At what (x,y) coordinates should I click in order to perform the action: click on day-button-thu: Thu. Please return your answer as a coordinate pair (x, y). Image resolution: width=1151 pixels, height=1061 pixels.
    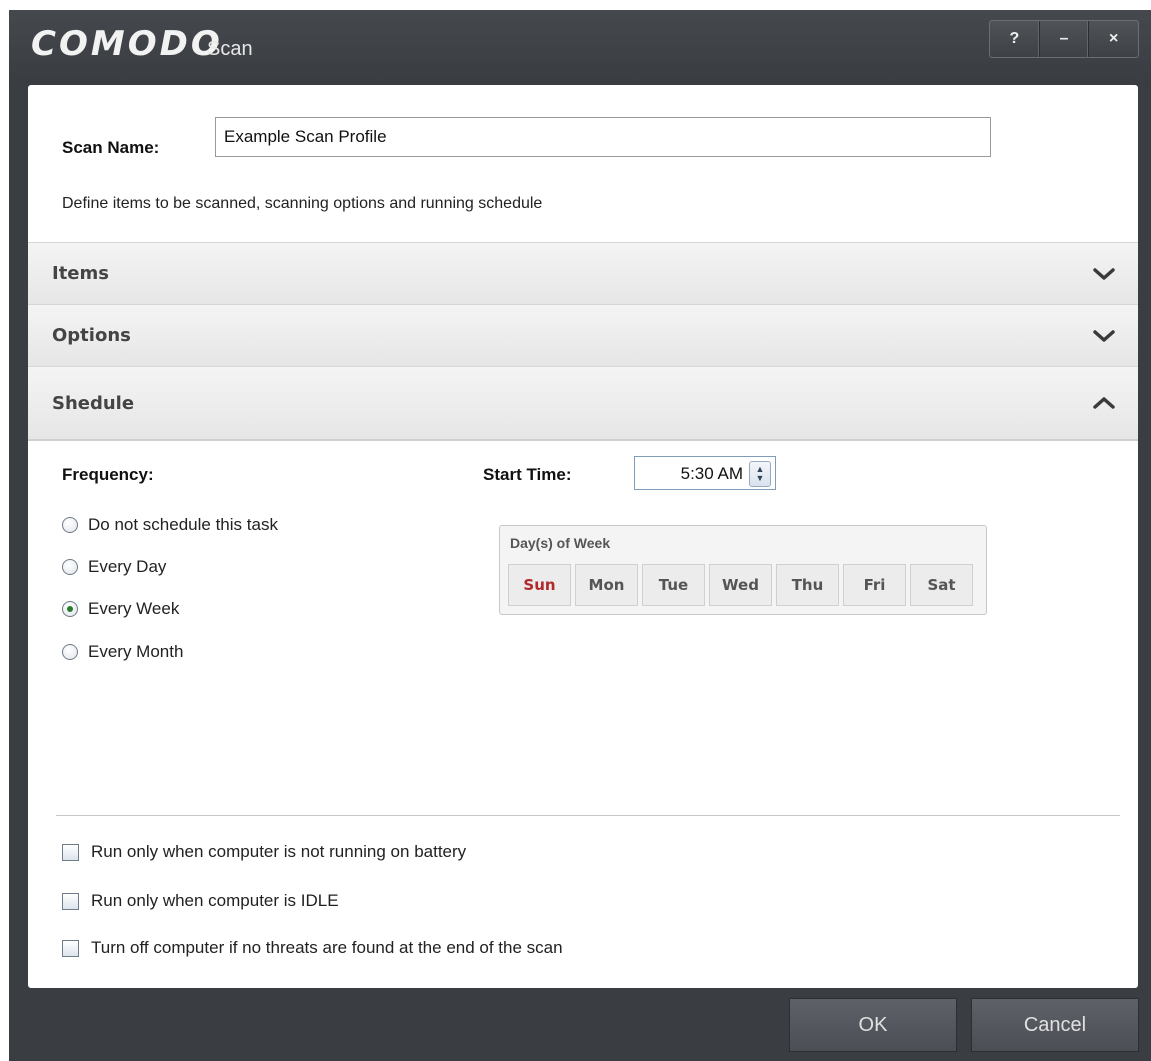
    Looking at the image, I should click on (807, 585).